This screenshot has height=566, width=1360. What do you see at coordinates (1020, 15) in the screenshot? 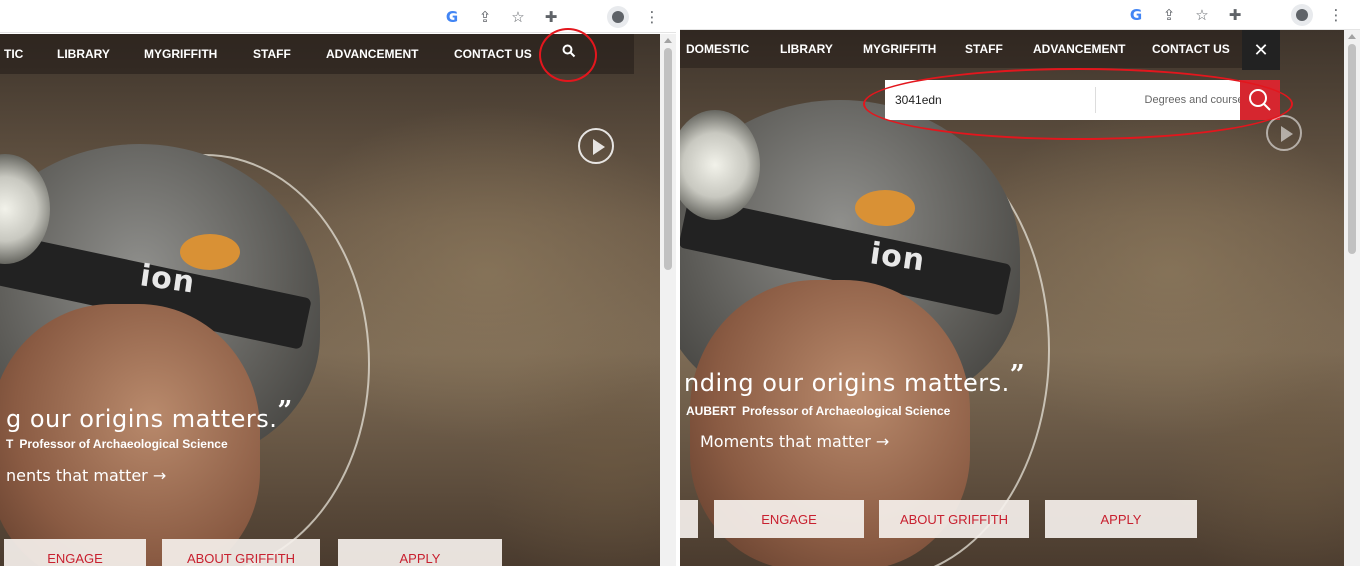
I see `browser-toolbar: G ⇪ ☆ ✚ ⋮` at bounding box center [1020, 15].